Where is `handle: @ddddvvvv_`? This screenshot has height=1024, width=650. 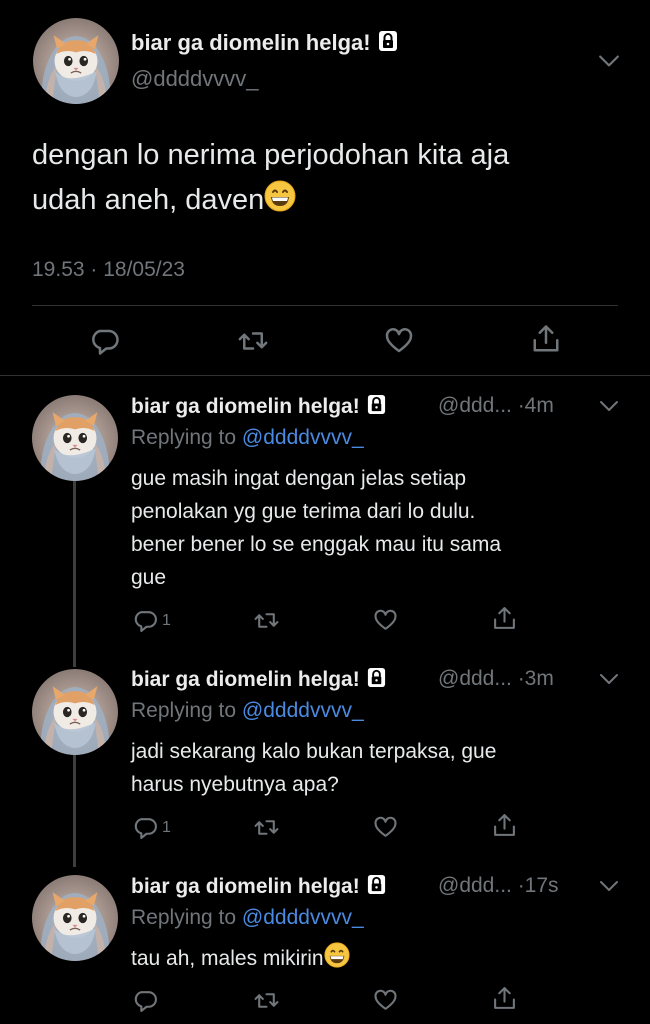 handle: @ddddvvvv_ is located at coordinates (195, 79).